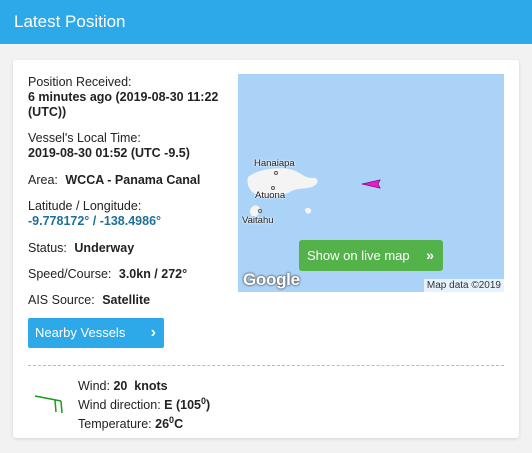  Describe the element at coordinates (430, 255) in the screenshot. I see `double-chevron-right-icon: »` at that location.